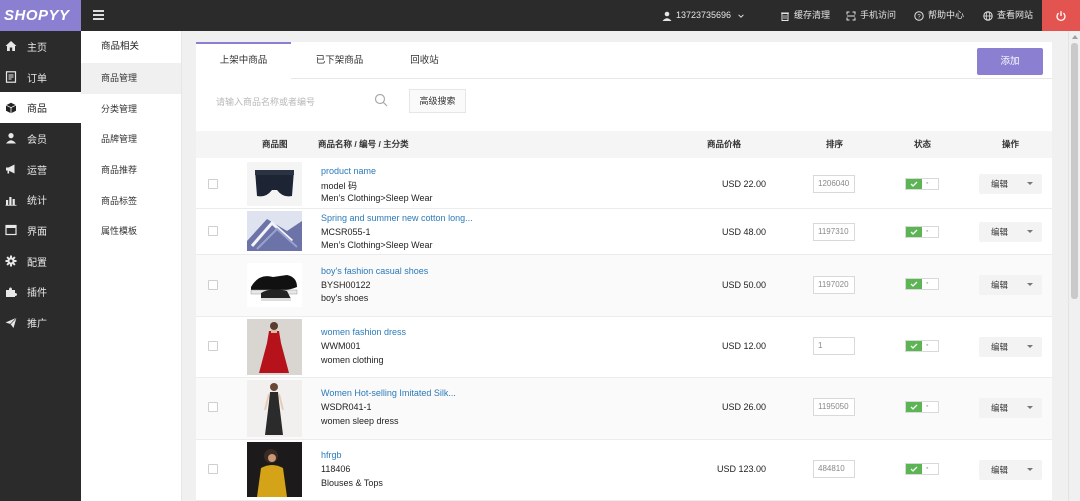 The width and height of the screenshot is (1080, 501). What do you see at coordinates (11, 230) in the screenshot?
I see `window-icon` at bounding box center [11, 230].